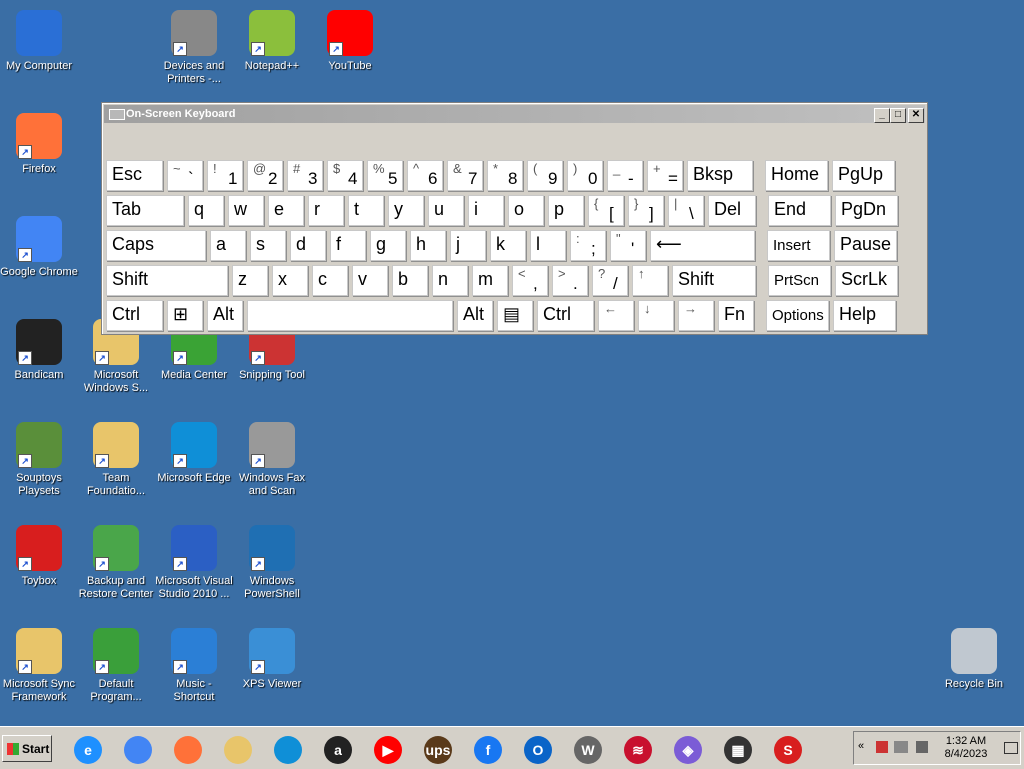  Describe the element at coordinates (475, 315) in the screenshot. I see `key-alt: Alt` at that location.